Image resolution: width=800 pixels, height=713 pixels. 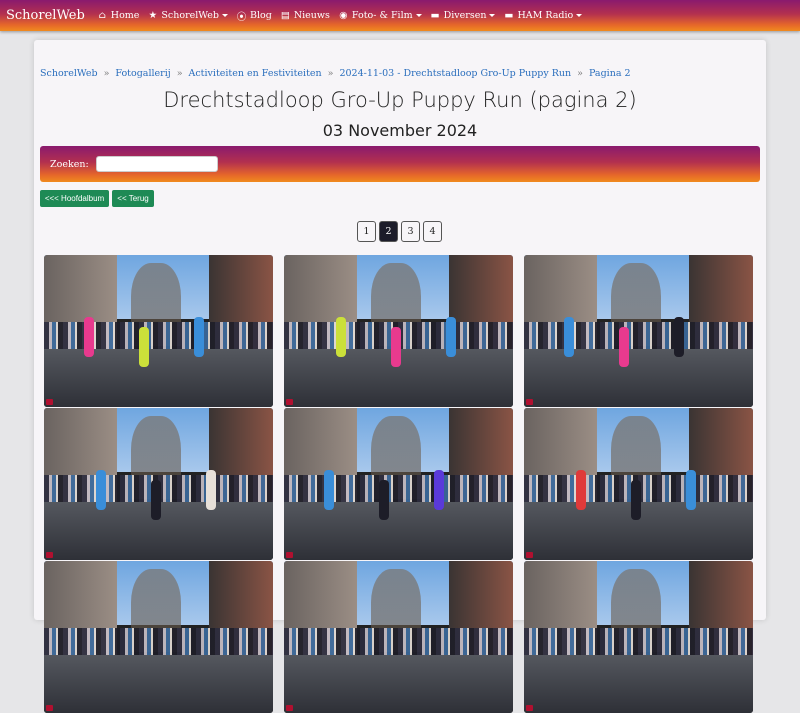 I want to click on star-icon: ★, so click(x=153, y=15).